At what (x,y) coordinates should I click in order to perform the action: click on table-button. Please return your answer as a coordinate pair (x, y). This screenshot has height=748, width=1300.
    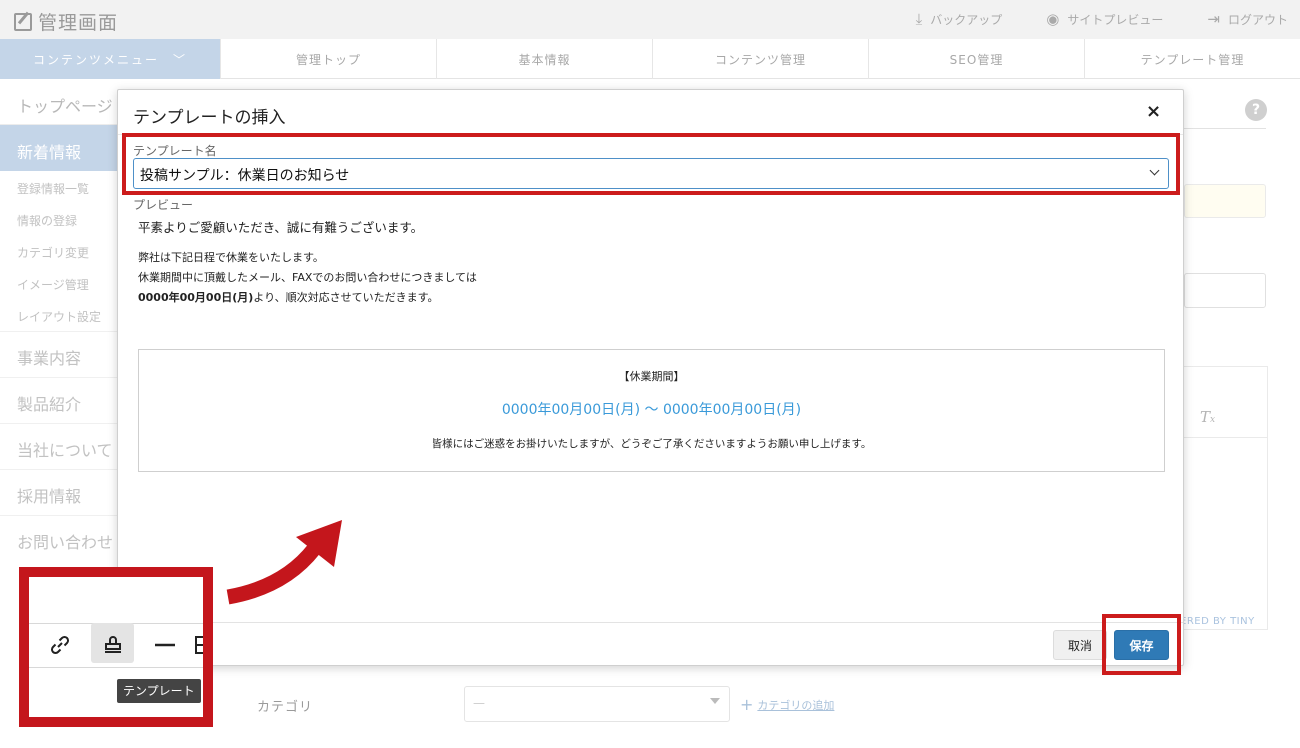
    Looking at the image, I should click on (196, 645).